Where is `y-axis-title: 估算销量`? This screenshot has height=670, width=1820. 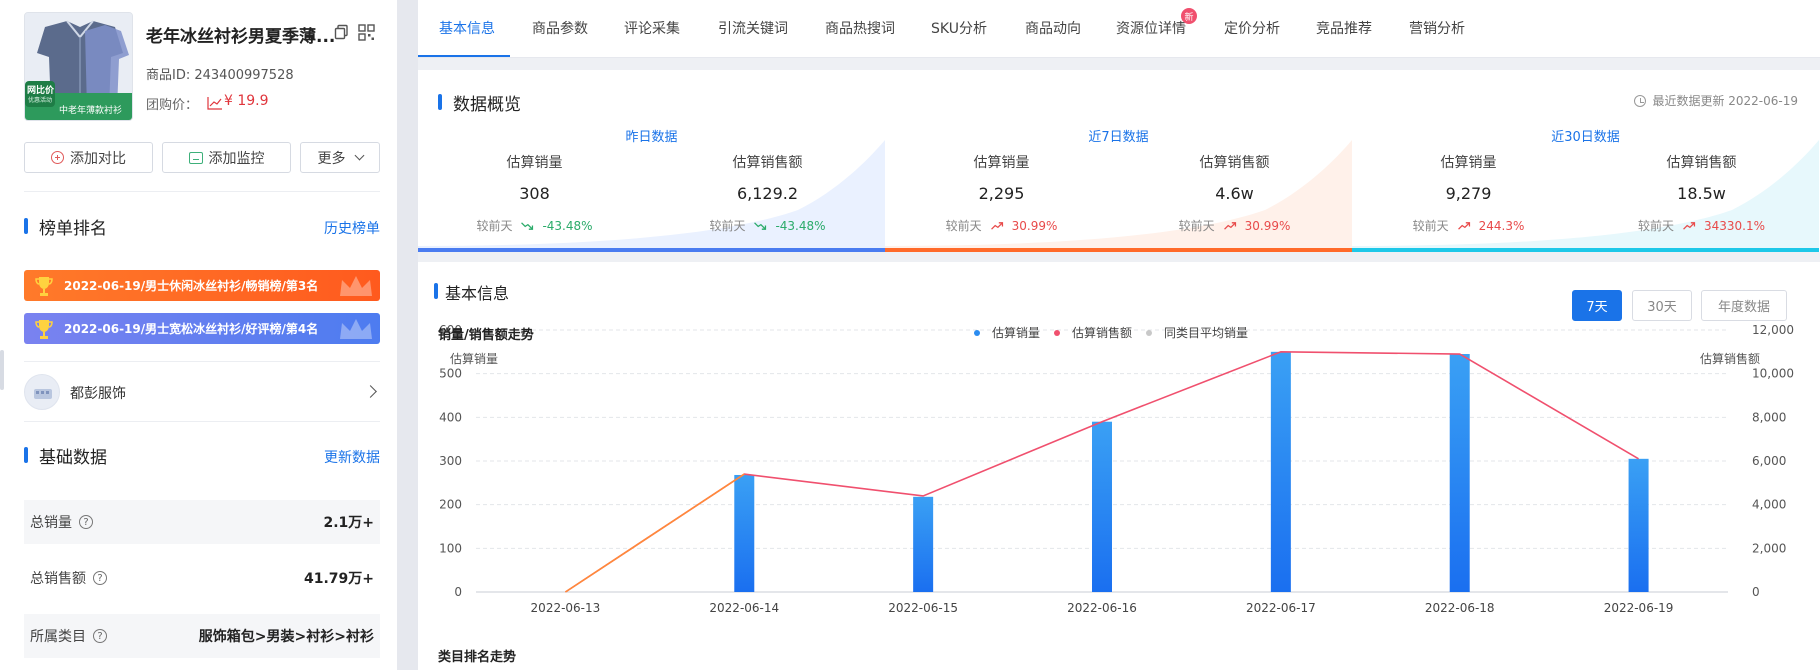 y-axis-title: 估算销量 is located at coordinates (474, 359).